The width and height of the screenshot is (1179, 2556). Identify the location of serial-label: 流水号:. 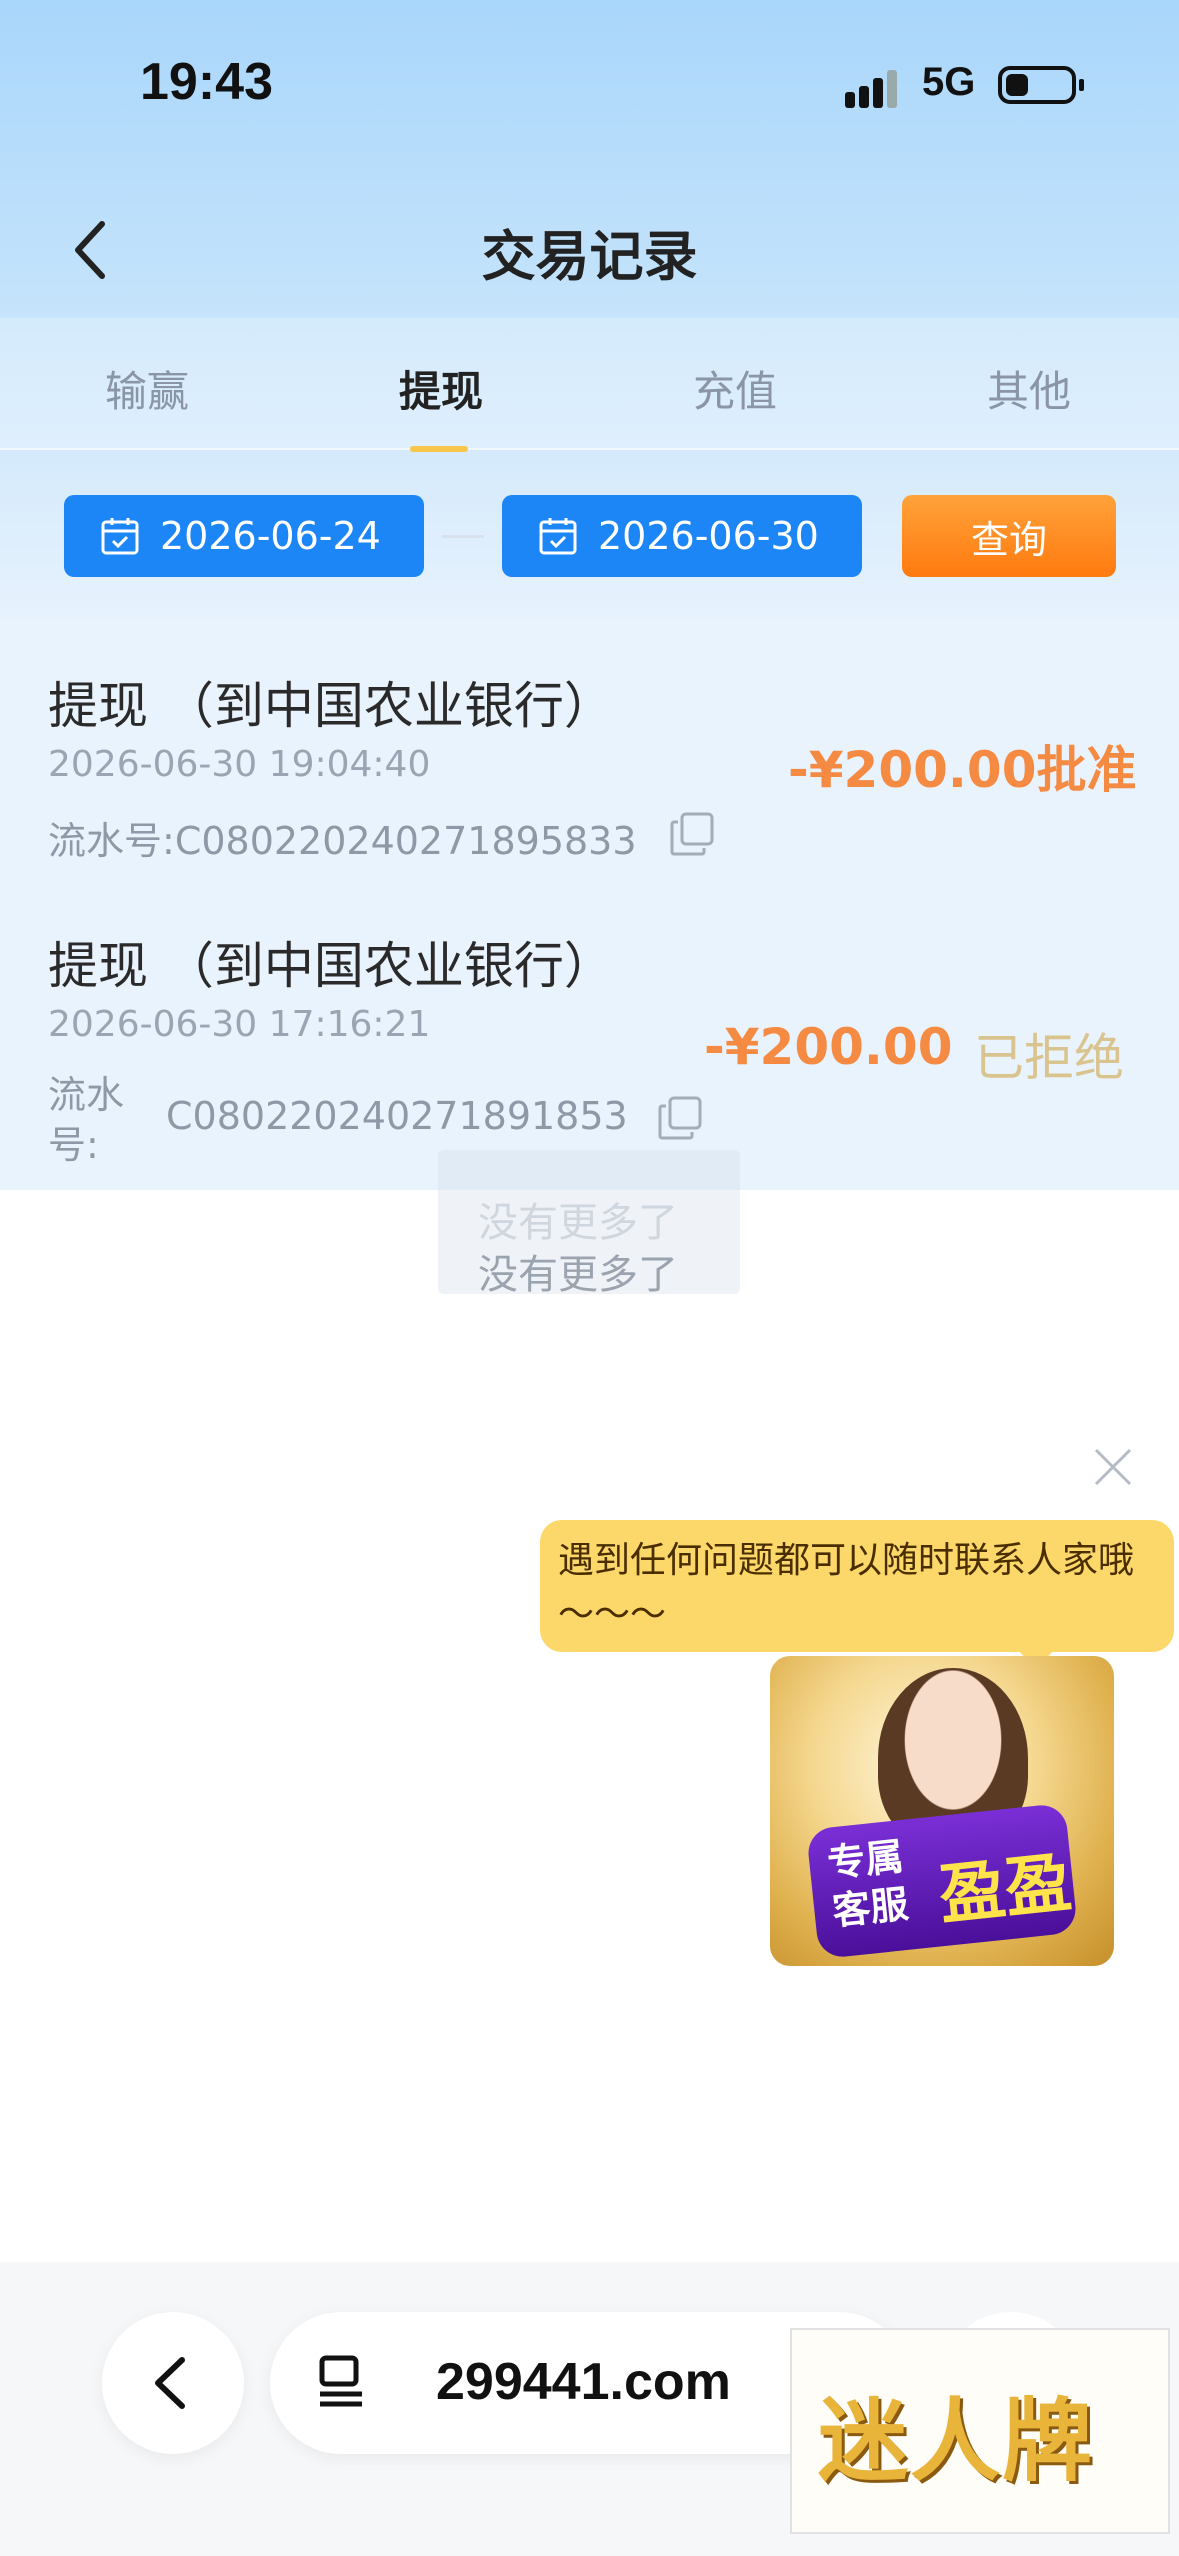
(111, 841).